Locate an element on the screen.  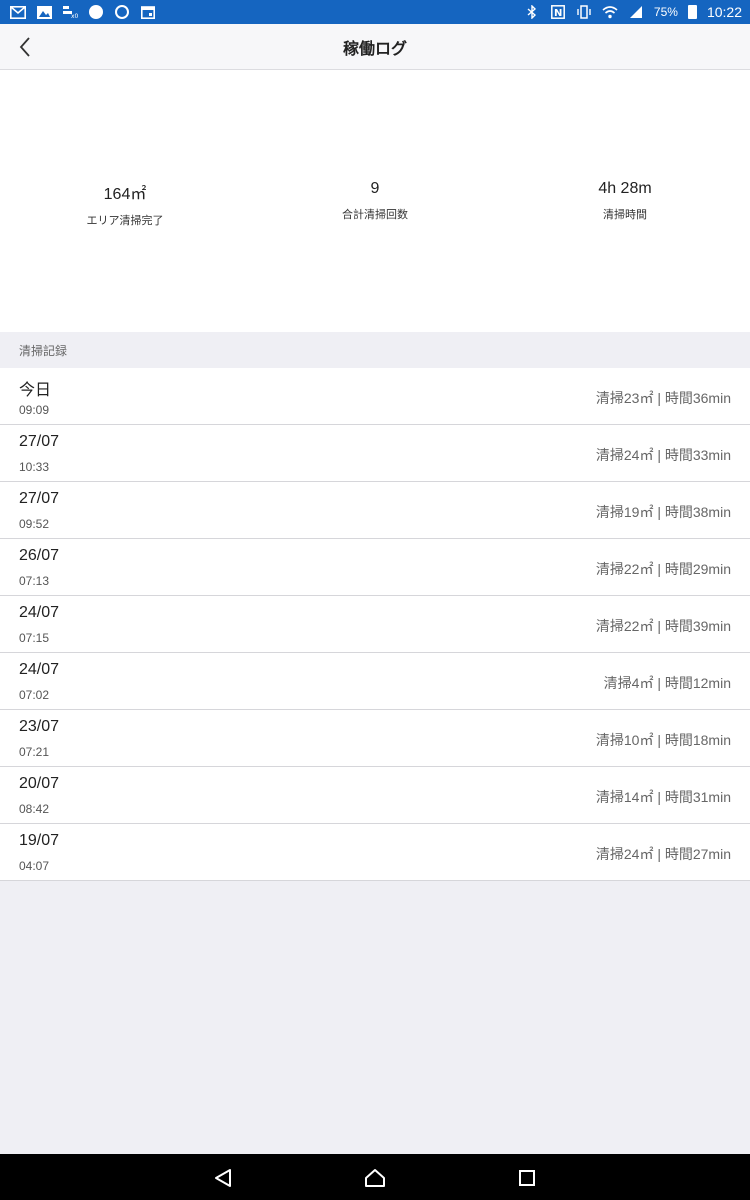
status-bar: x0 N 75% 10:22 is located at coordinates (375, 12).